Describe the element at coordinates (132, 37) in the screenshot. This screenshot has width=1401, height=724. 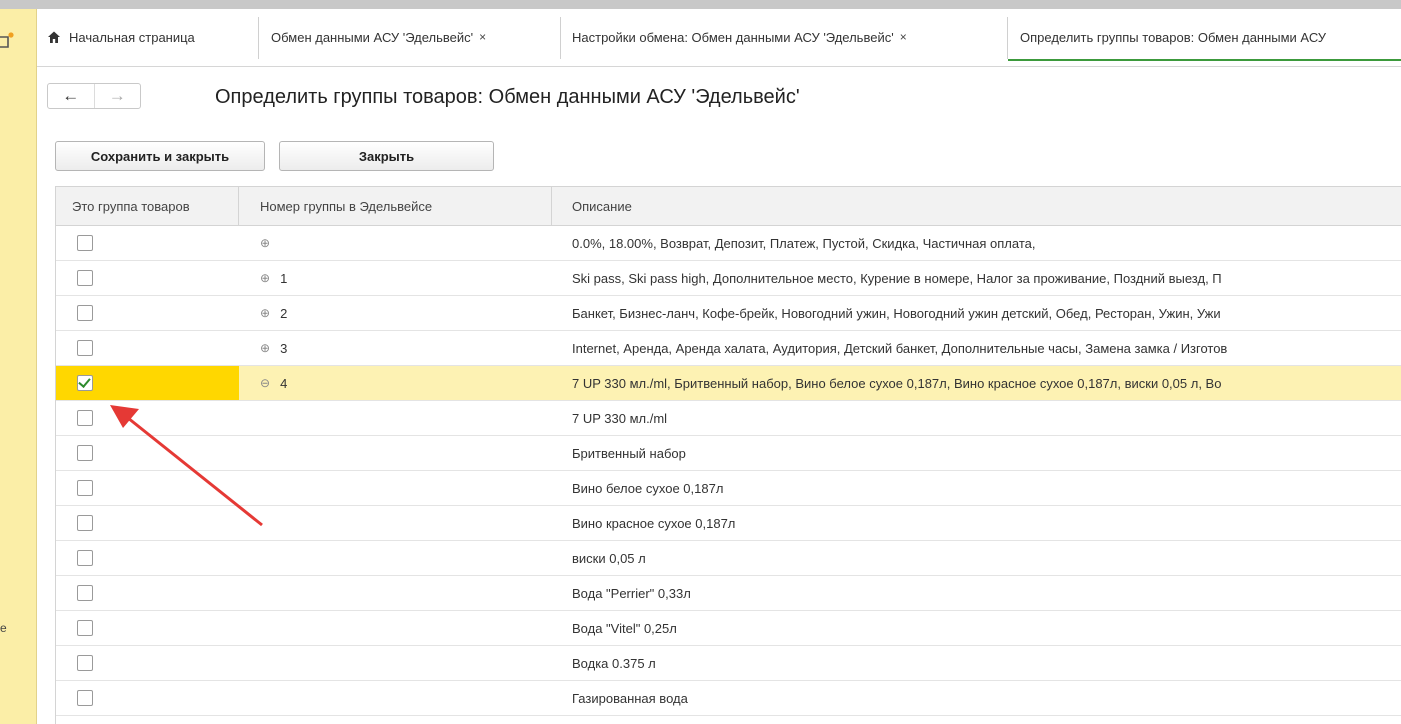
I see `tab-home-label: Начальная страница` at that location.